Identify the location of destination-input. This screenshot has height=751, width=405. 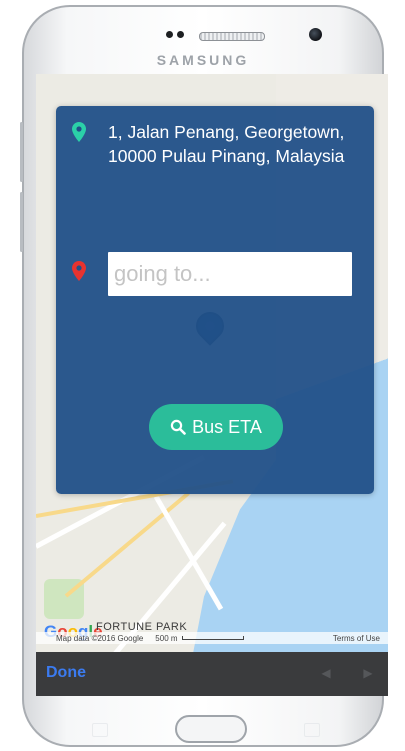
(230, 274).